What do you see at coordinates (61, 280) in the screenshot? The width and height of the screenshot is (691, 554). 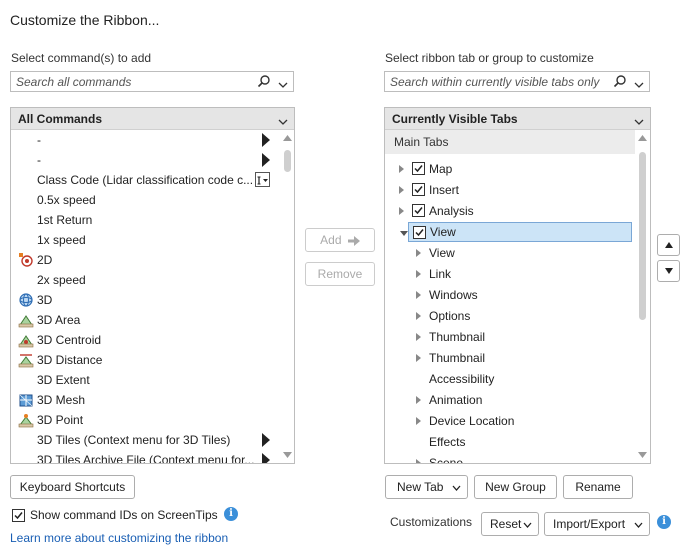 I see `list-item-label: 2x speed` at bounding box center [61, 280].